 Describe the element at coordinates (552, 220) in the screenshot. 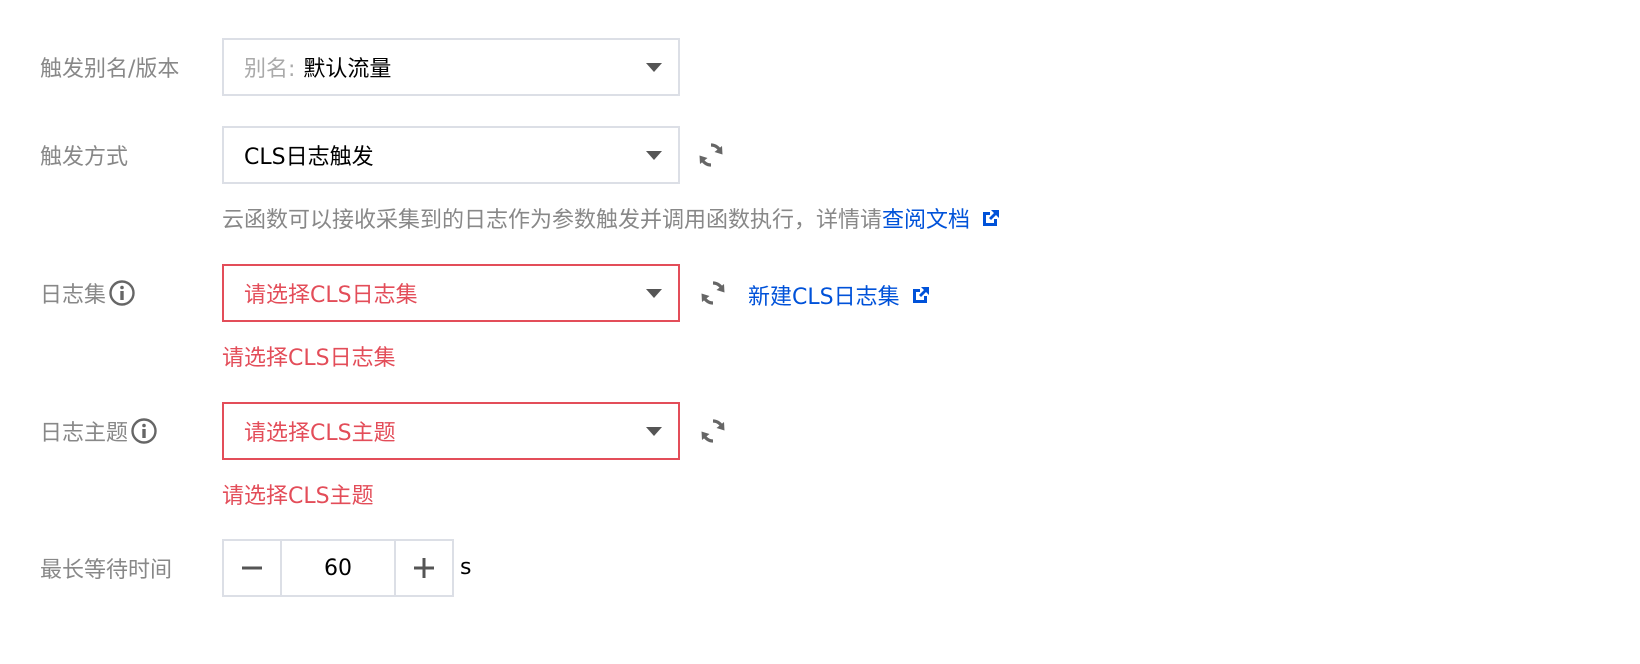

I see `trigger-hint-text: 云函数可以接收采集到的日志作为参数触发并调用函数执行，详情请` at that location.